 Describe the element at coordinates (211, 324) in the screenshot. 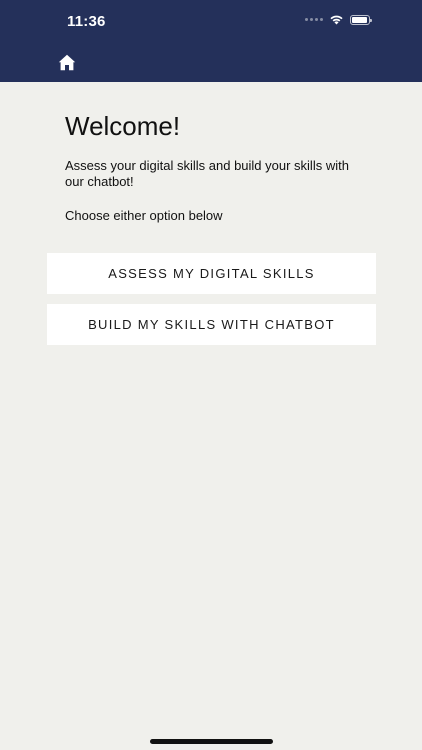

I see `build-skills-chatbot-button: BUILD MY SKILLS WITH CHATBOT` at that location.